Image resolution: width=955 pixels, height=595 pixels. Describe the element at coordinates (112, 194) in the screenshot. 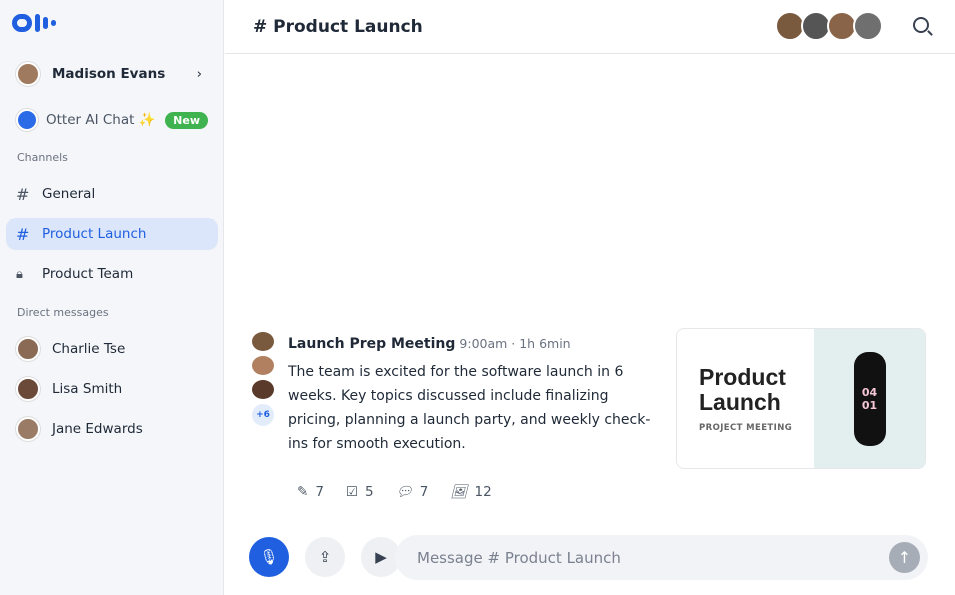

I see `sidebar-item-general: # General` at that location.